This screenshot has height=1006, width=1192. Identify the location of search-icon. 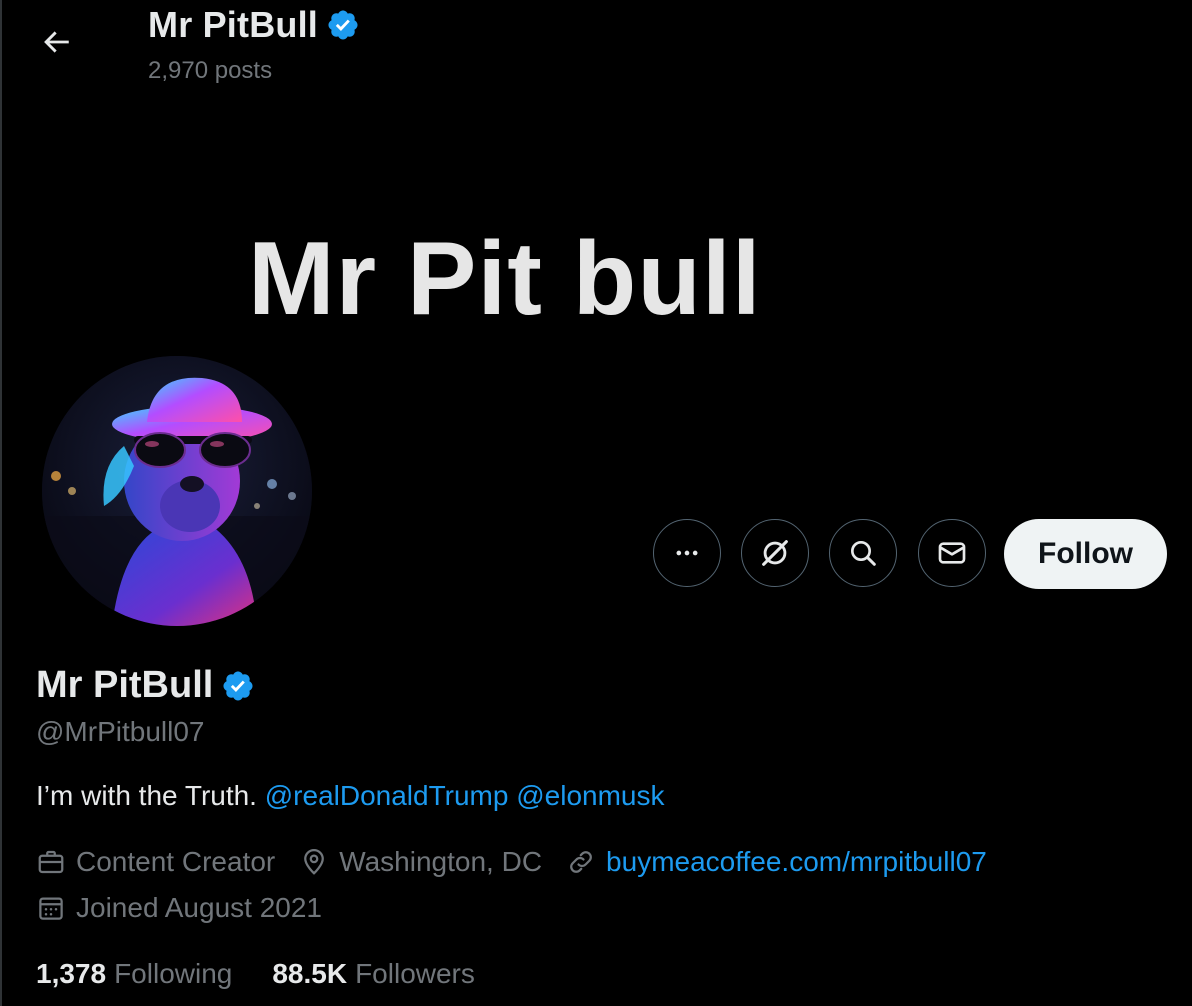
(863, 553).